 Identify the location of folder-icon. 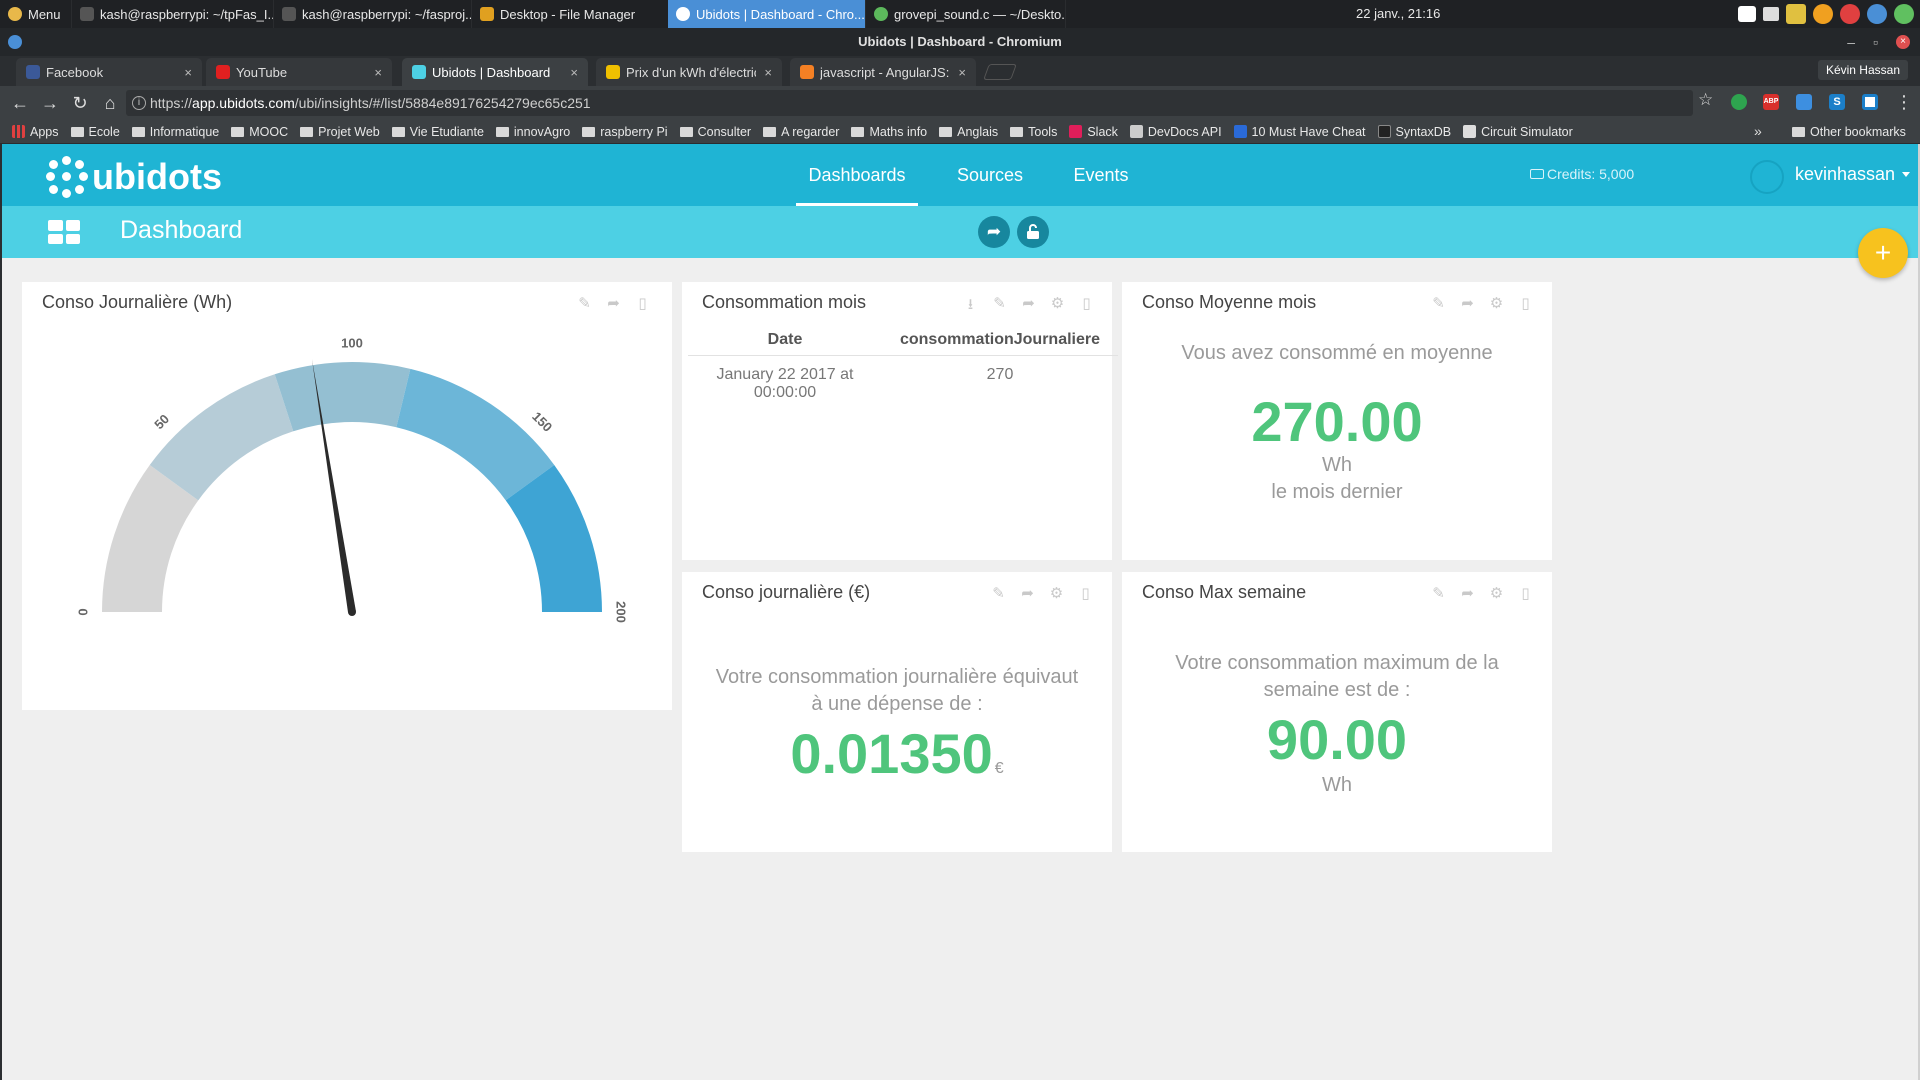
(1017, 131).